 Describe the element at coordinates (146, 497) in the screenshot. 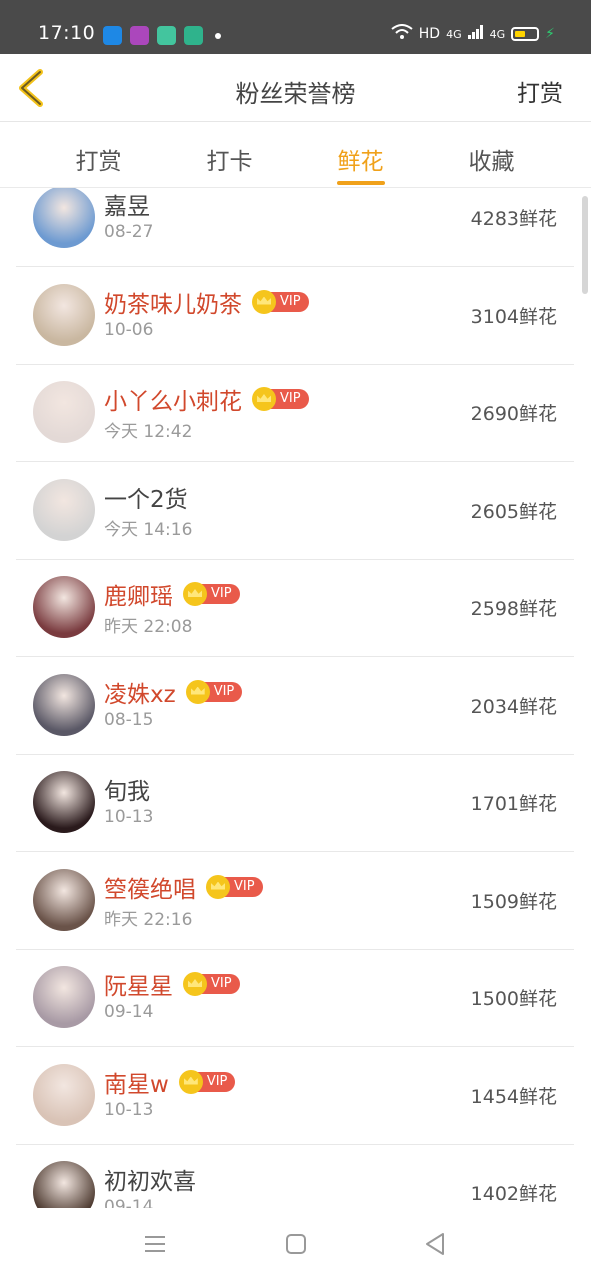

I see `user-name: 一个2货` at that location.